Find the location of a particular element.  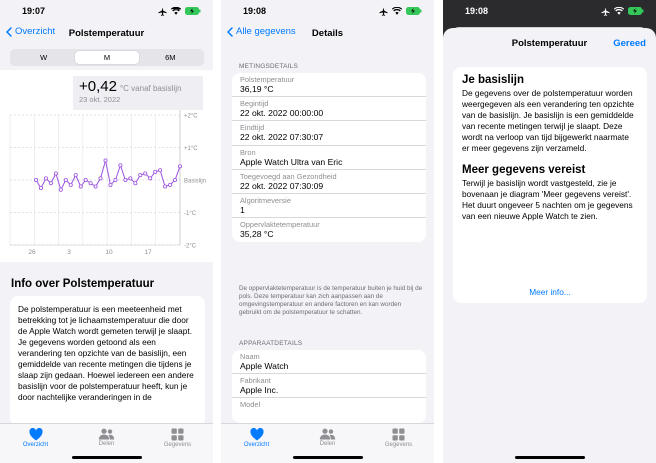

segment-six-months: 6M is located at coordinates (170, 57).